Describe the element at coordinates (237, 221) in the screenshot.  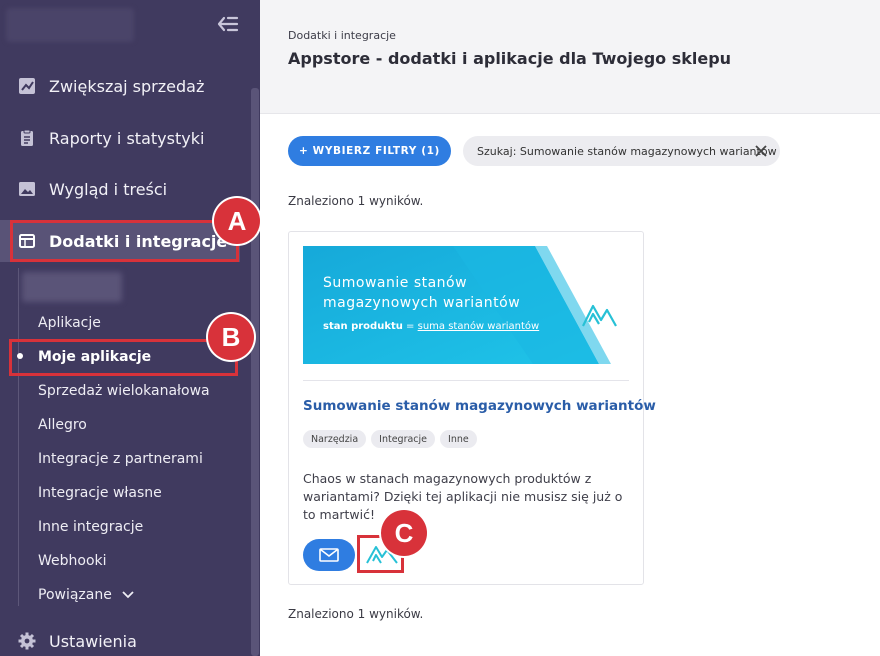
I see `annotation-badge-a: A` at that location.